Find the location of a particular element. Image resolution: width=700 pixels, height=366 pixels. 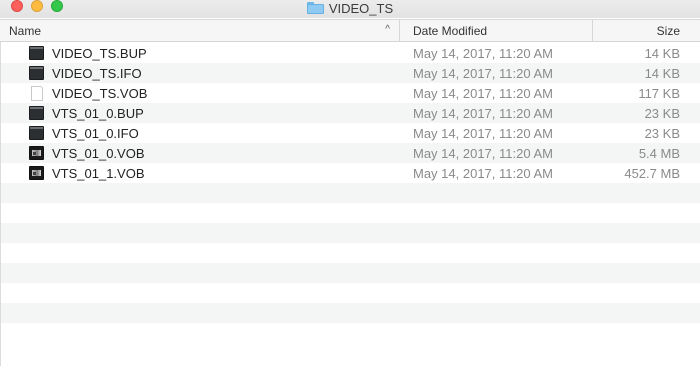

blank-document-icon is located at coordinates (37, 93).